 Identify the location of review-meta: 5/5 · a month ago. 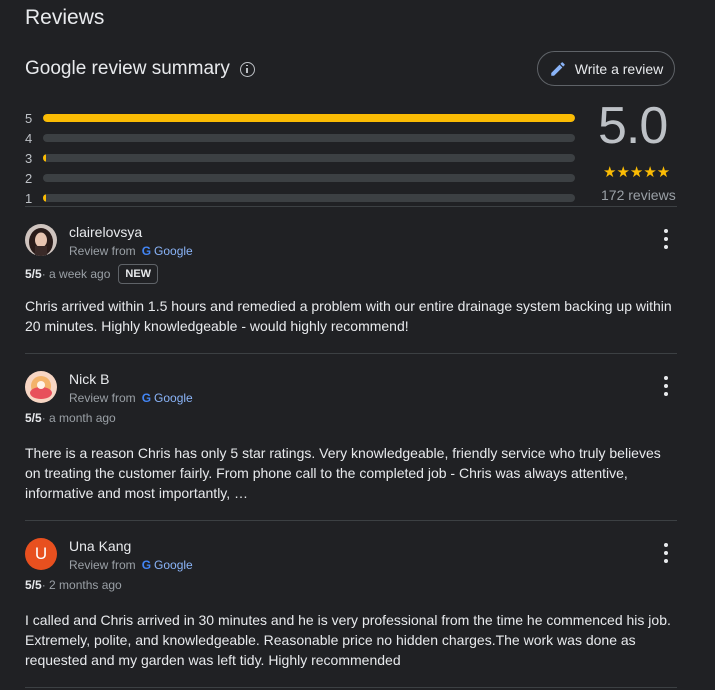
(70, 418).